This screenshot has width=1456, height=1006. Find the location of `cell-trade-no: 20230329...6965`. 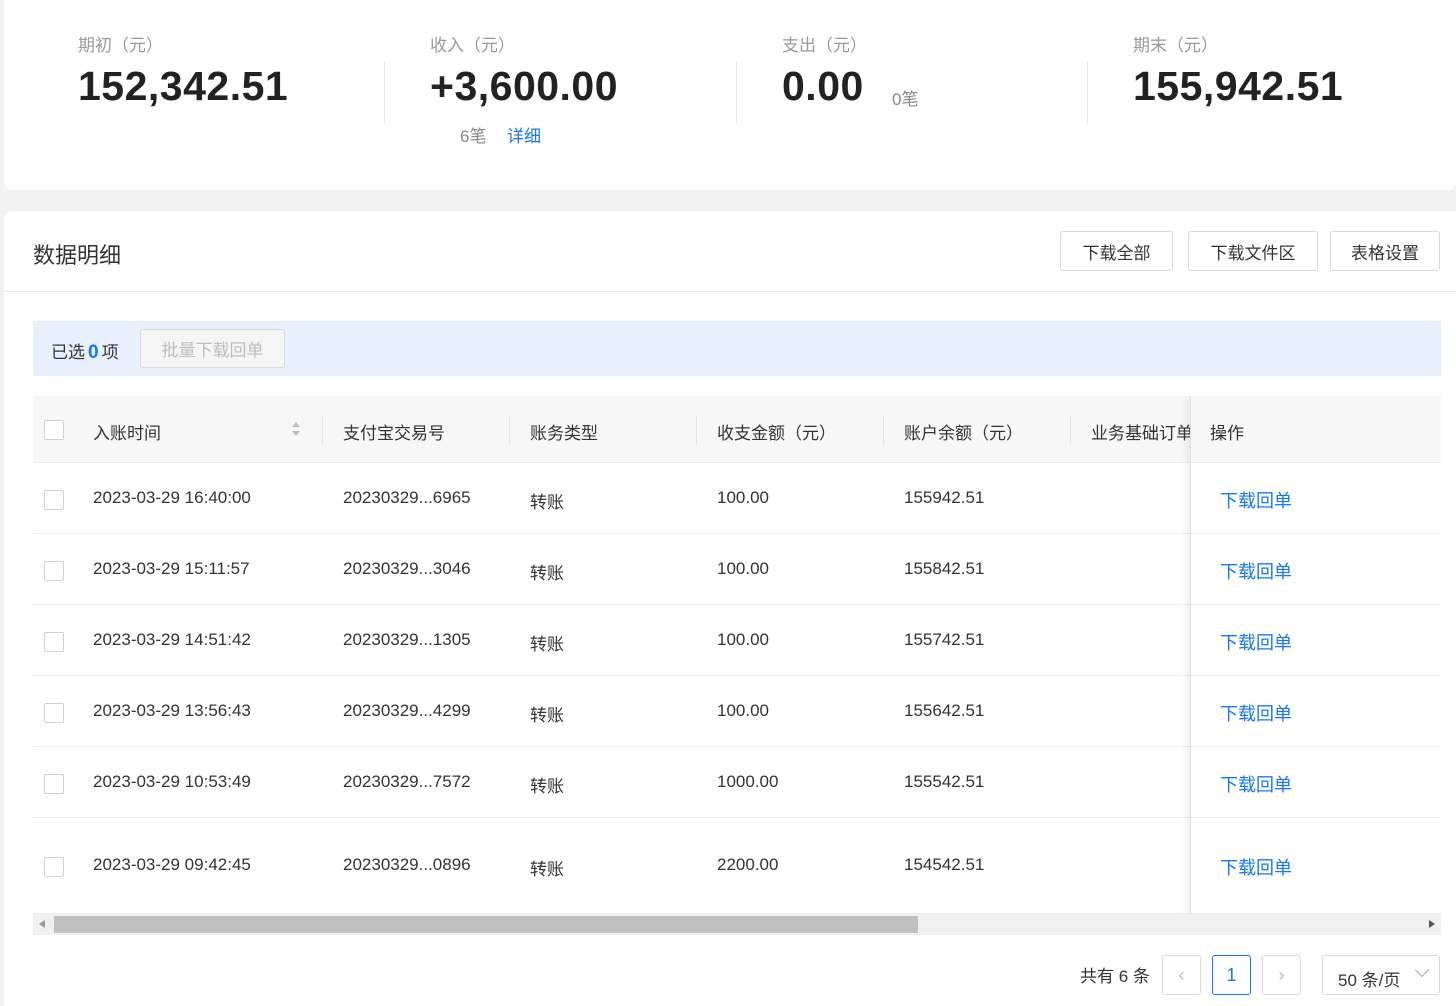

cell-trade-no: 20230329...6965 is located at coordinates (407, 497).